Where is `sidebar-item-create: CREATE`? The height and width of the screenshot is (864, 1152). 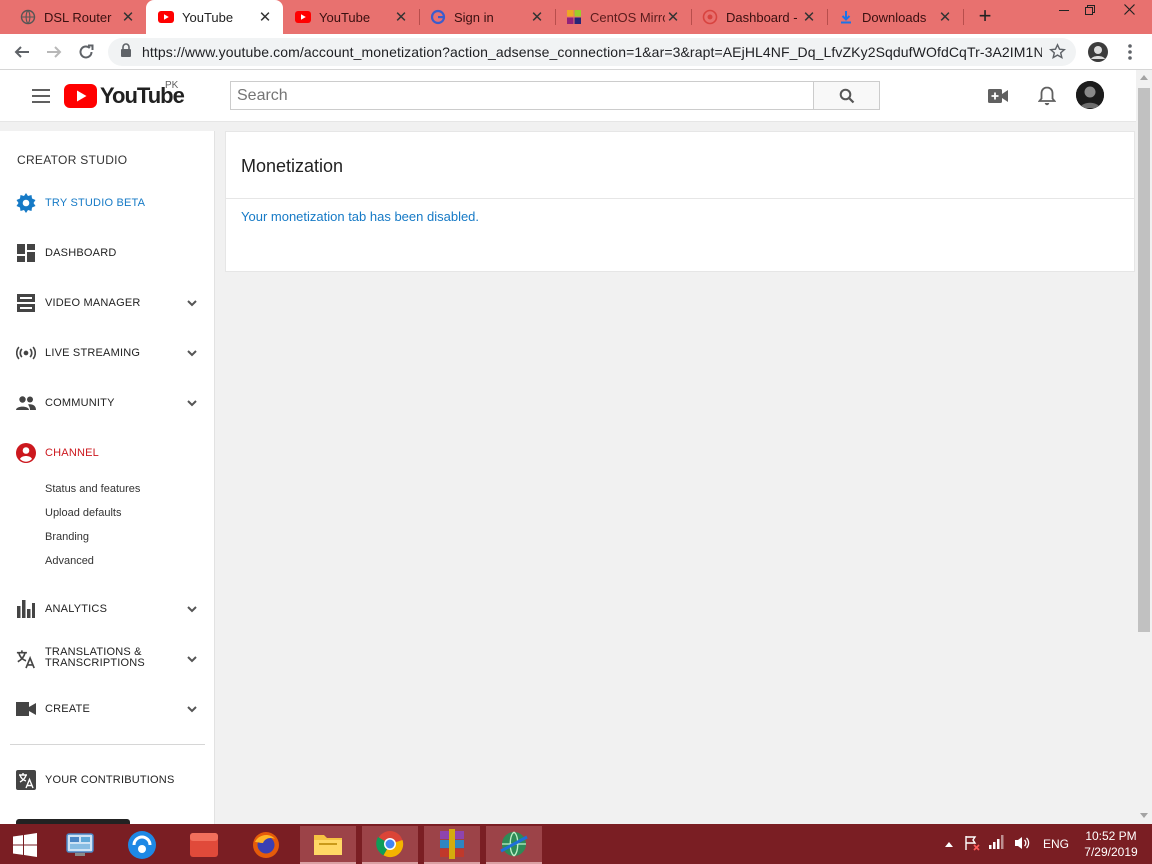
sidebar-item-create: CREATE is located at coordinates (107, 709).